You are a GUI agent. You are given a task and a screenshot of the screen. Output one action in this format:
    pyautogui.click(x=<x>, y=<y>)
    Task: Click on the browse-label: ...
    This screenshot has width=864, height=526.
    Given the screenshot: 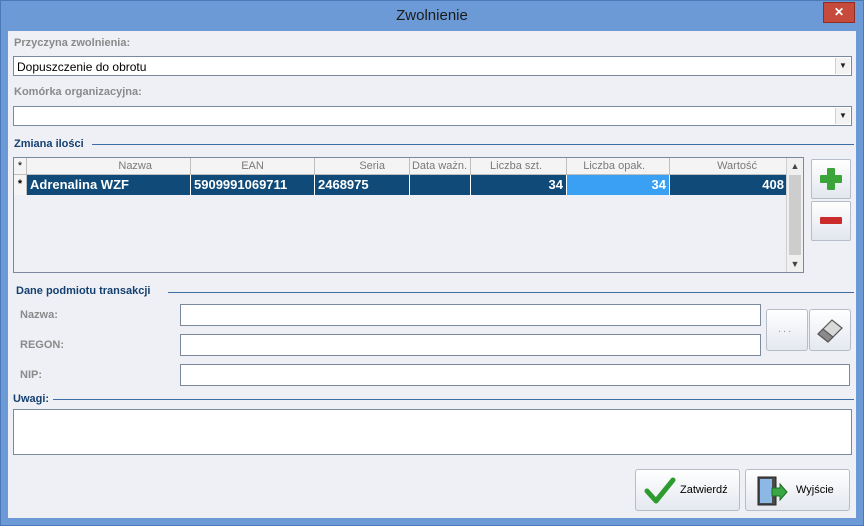 What is the action you would take?
    pyautogui.click(x=786, y=329)
    